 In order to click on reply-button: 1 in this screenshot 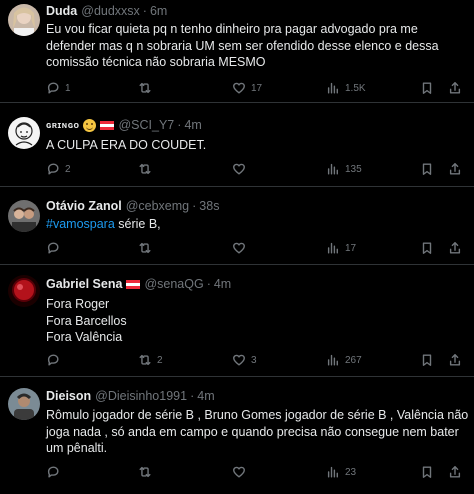, I will do `click(58, 88)`.